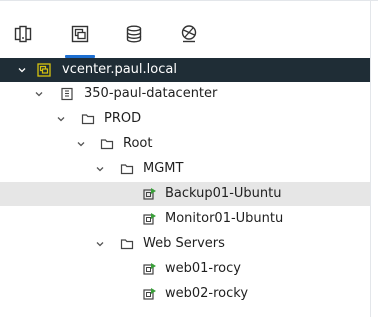 The image size is (378, 317). Describe the element at coordinates (185, 70) in the screenshot. I see `tree-node-vcenter: vcenter.paul.local` at that location.